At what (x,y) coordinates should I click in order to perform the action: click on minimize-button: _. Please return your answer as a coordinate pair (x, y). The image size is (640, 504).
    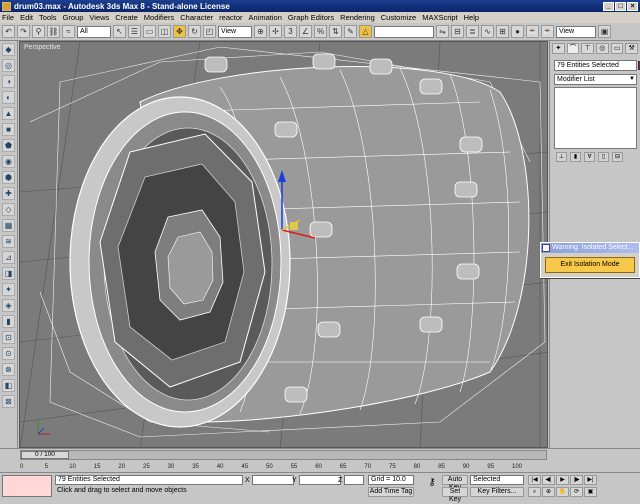
    Looking at the image, I should click on (608, 6).